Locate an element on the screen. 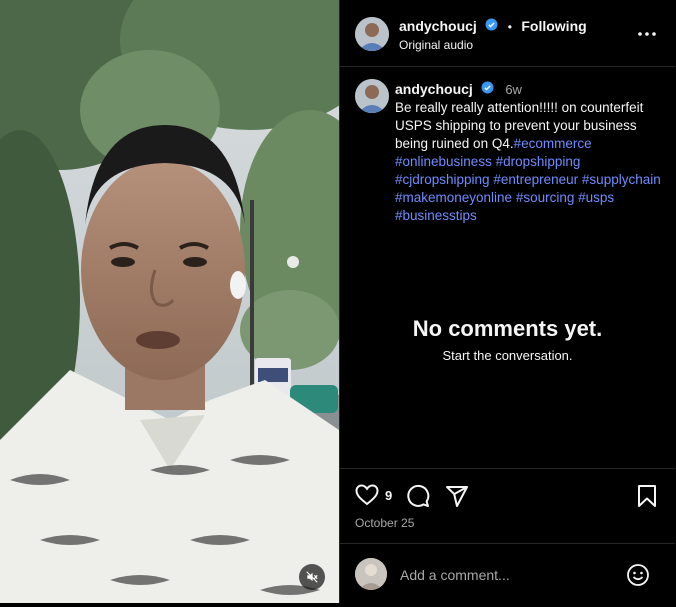 This screenshot has width=676, height=607. header-title-row: andychoucj • Following is located at coordinates (493, 27).